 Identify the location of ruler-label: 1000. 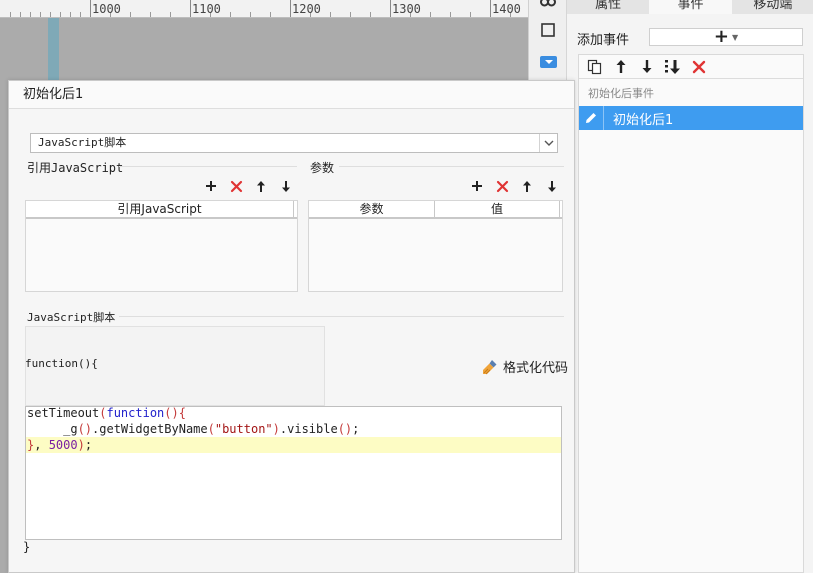
(106, 9).